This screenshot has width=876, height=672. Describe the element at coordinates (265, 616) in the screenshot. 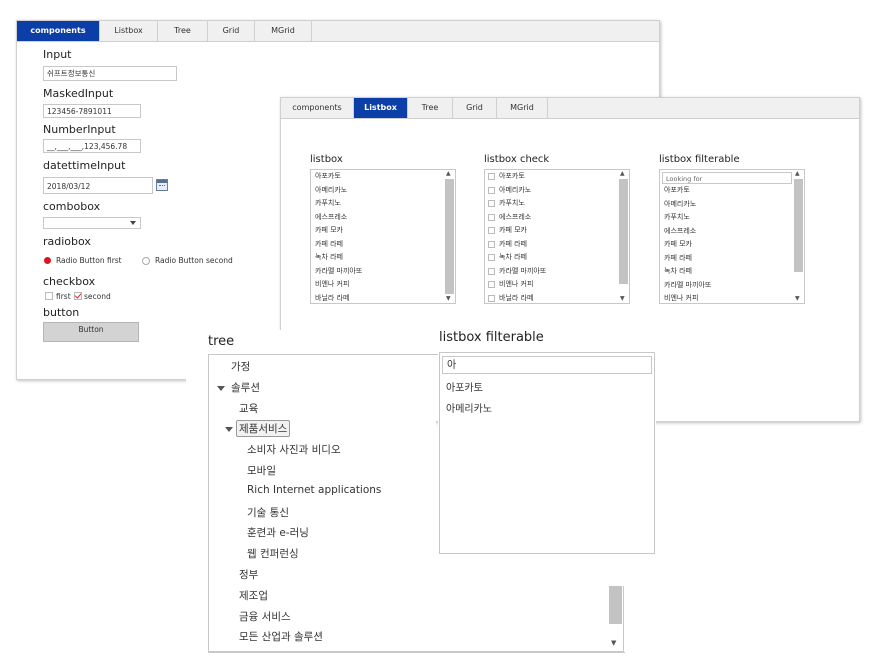

I see `tree-node: 금융 서비스` at that location.